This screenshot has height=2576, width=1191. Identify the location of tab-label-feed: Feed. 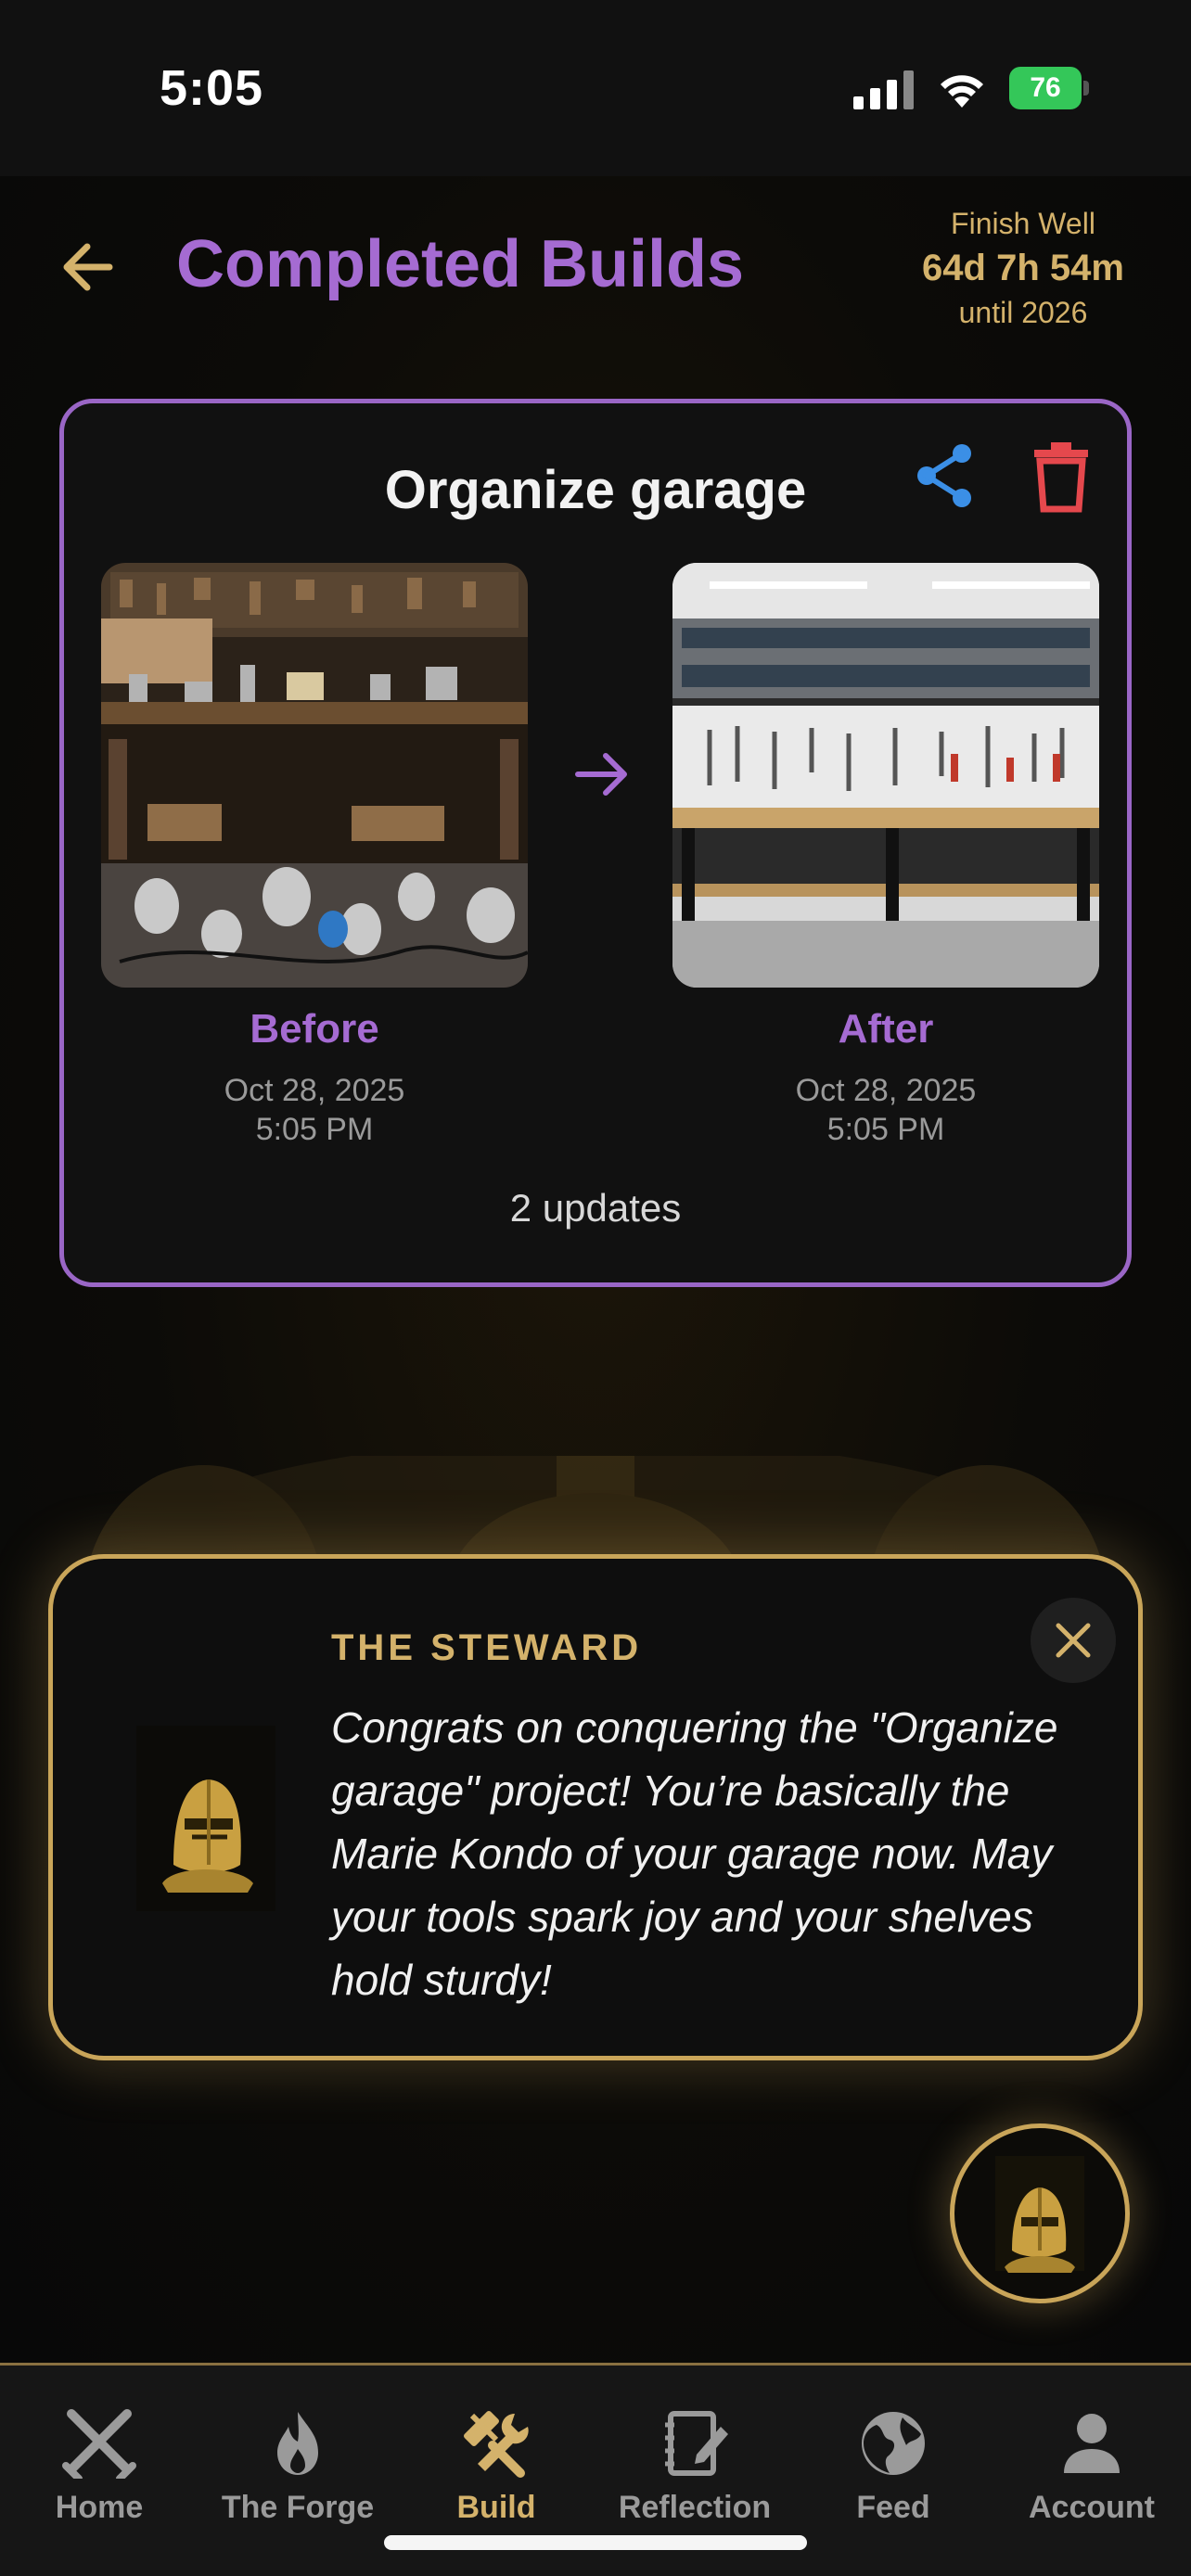
(893, 2507).